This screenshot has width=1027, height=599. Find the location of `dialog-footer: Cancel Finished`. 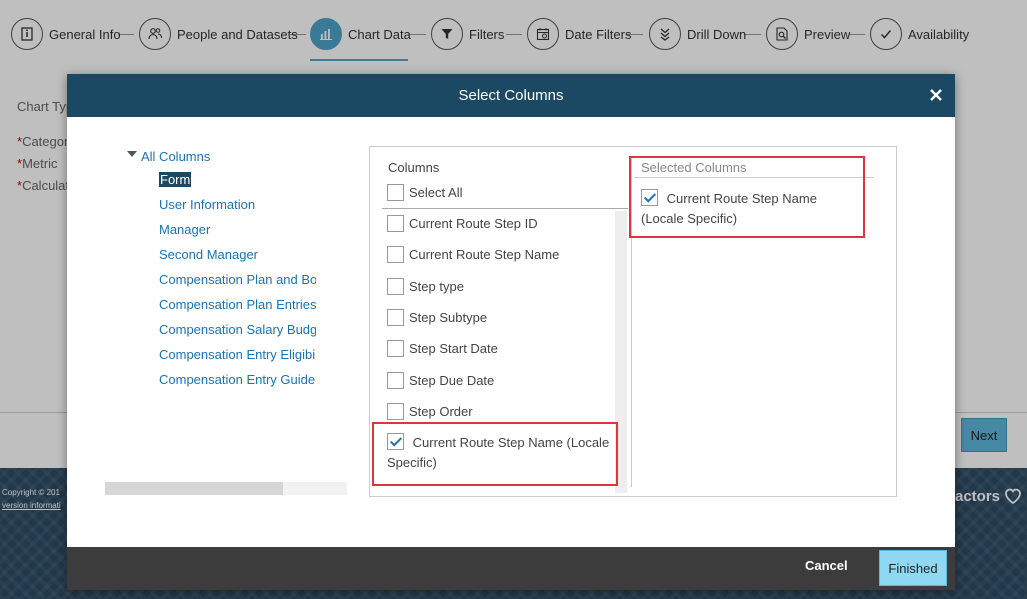

dialog-footer: Cancel Finished is located at coordinates (511, 568).